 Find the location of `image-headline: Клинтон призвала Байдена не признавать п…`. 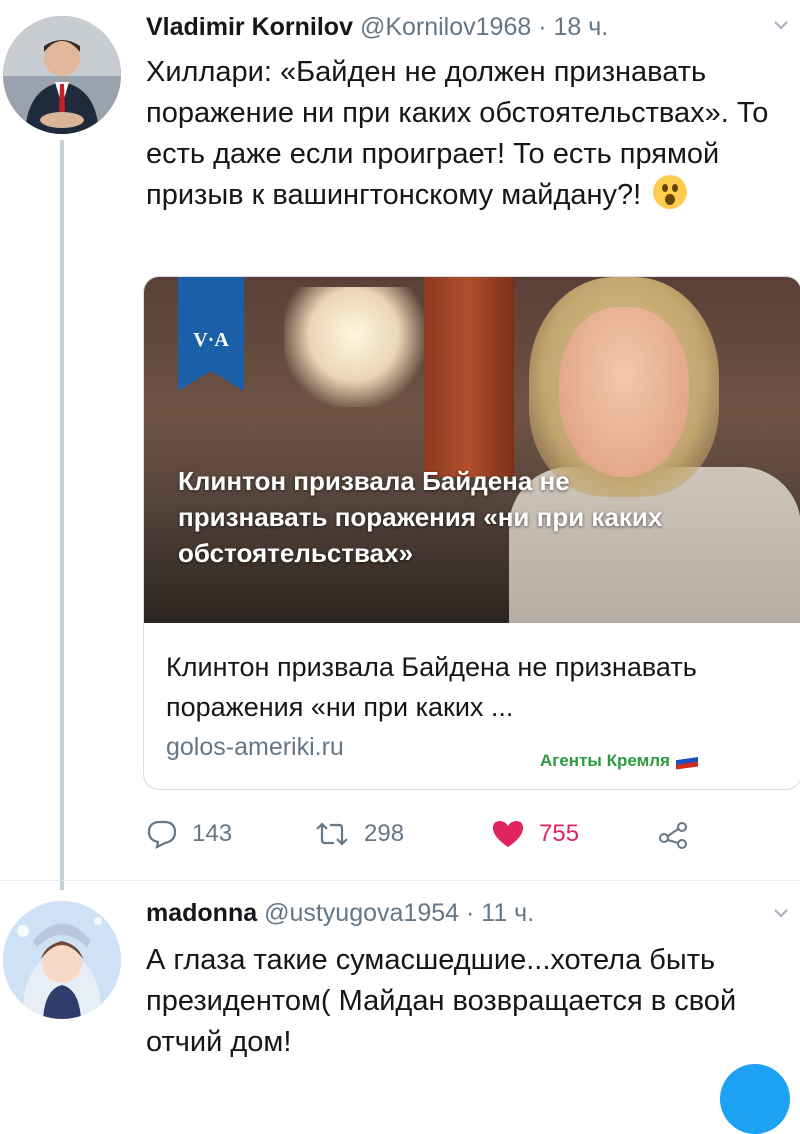

image-headline: Клинтон призвала Байдена не признавать п… is located at coordinates (420, 517).